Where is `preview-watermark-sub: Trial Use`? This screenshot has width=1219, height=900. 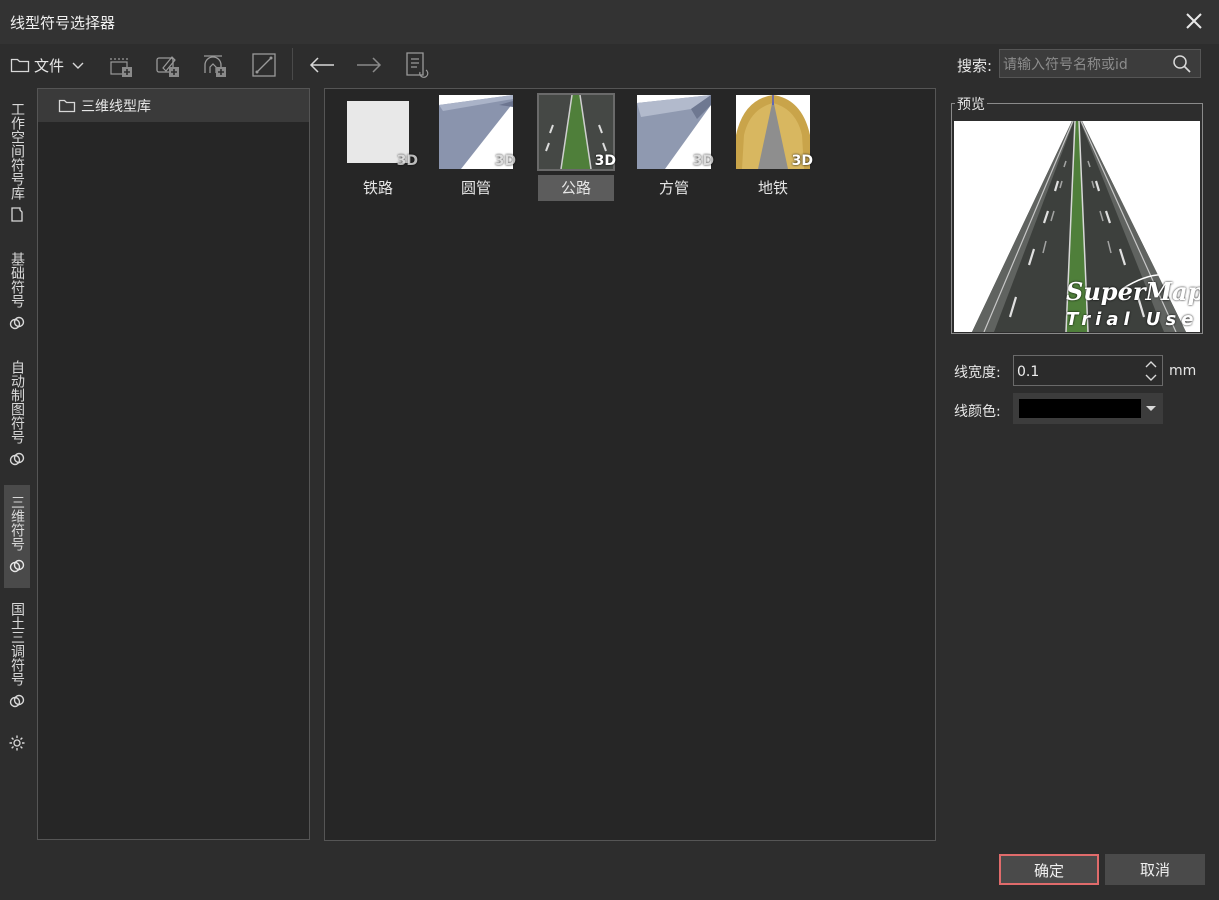
preview-watermark-sub: Trial Use is located at coordinates (1132, 319).